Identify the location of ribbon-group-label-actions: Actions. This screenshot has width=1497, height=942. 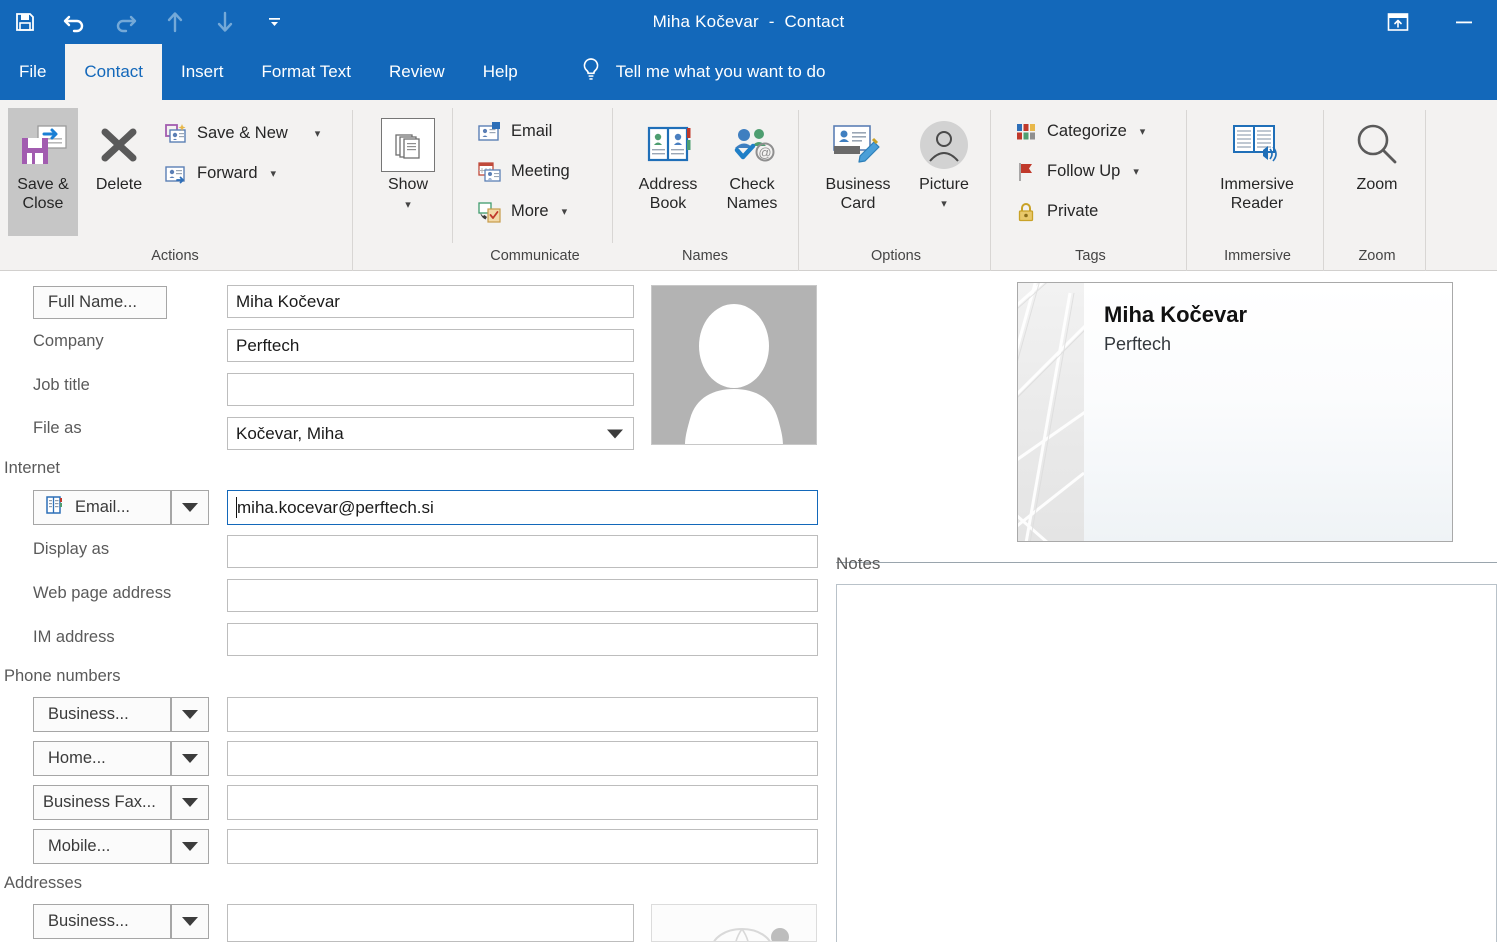
(175, 256).